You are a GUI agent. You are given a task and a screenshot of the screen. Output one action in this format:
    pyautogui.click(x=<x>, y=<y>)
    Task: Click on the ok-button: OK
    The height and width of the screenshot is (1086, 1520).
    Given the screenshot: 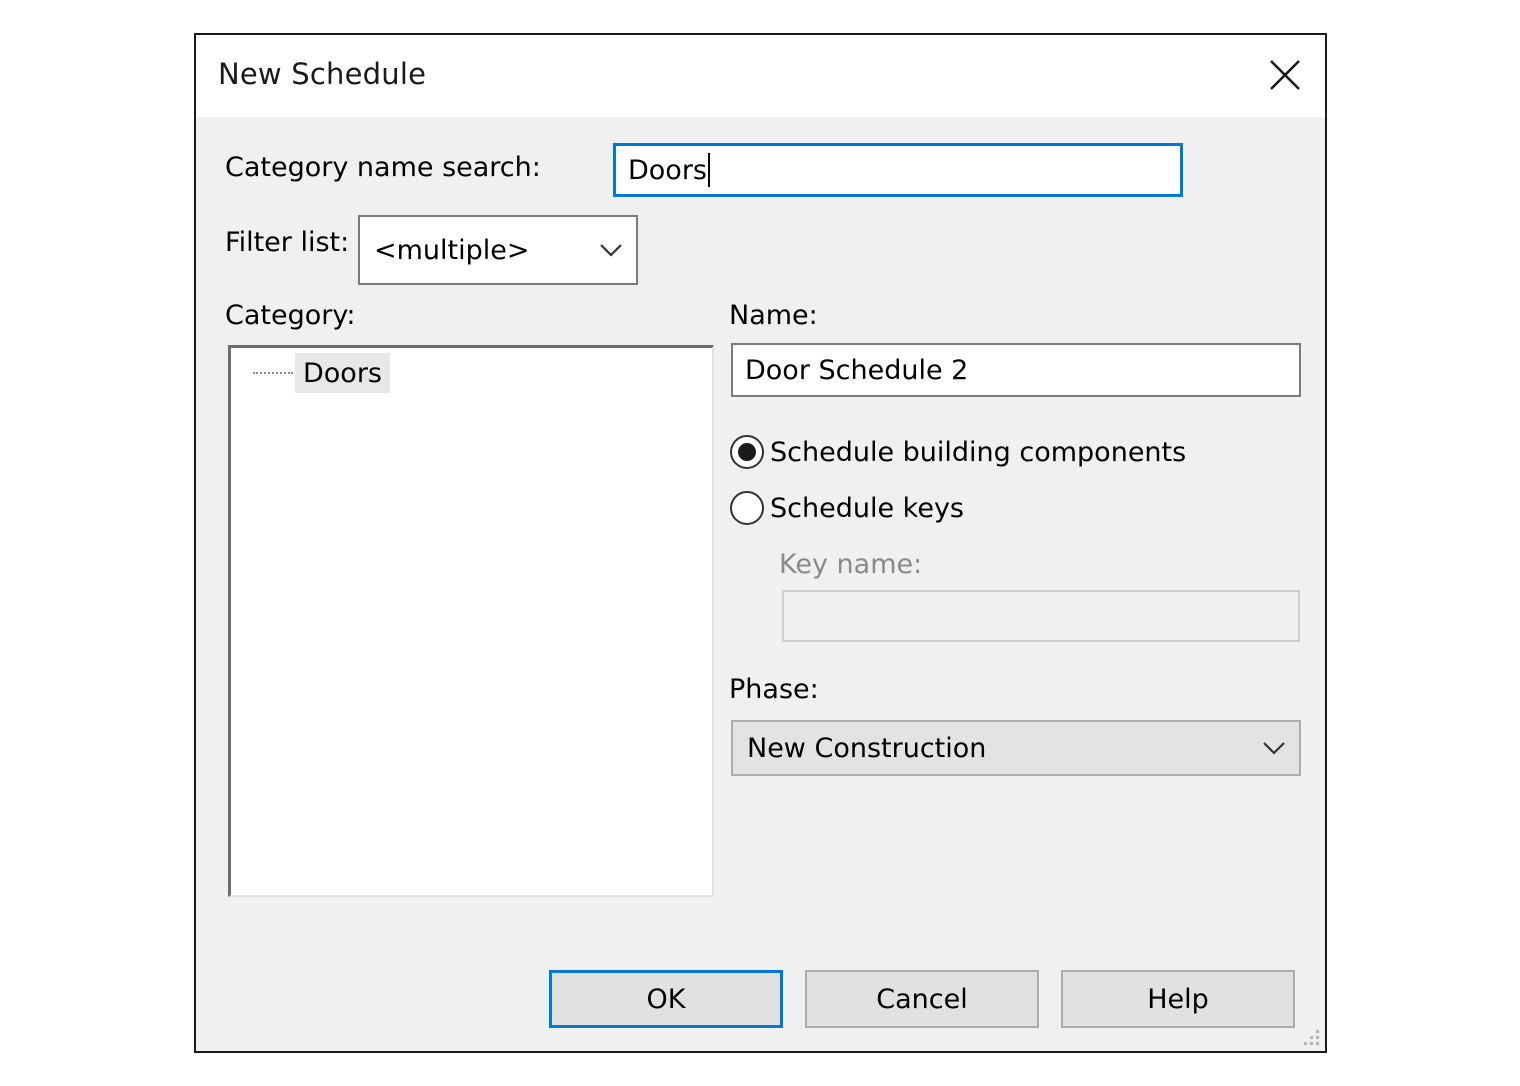 What is the action you would take?
    pyautogui.click(x=666, y=999)
    